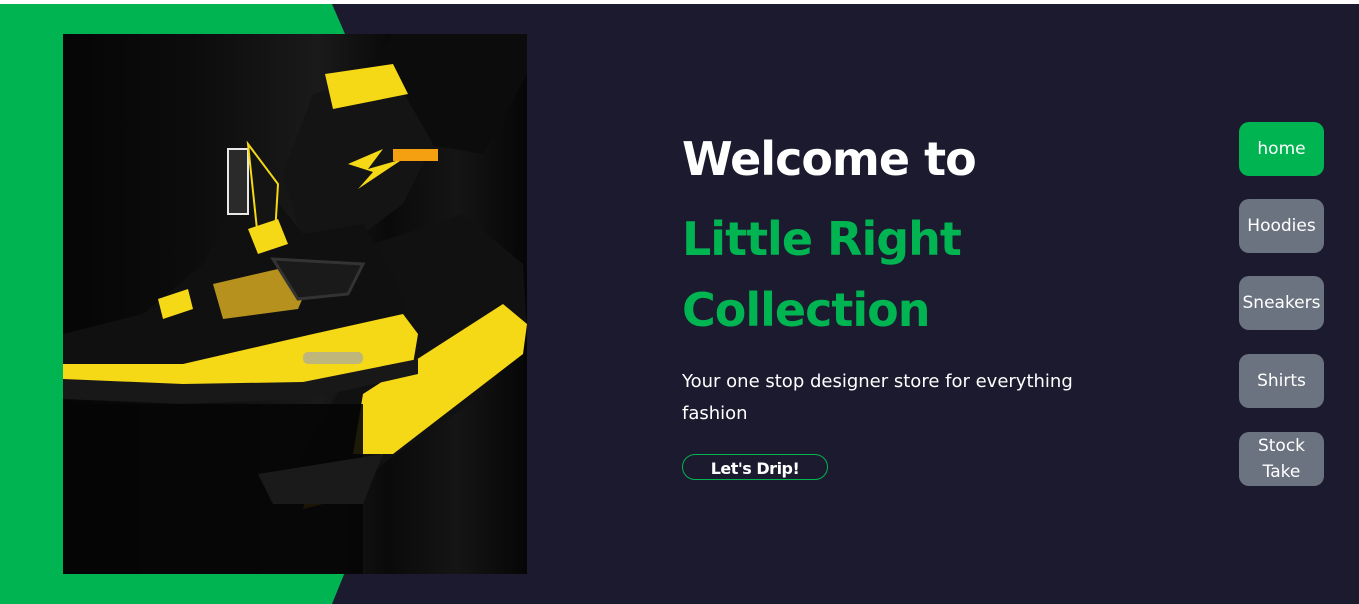  I want to click on nav-stock-take-button: Stock Take, so click(1281, 459).